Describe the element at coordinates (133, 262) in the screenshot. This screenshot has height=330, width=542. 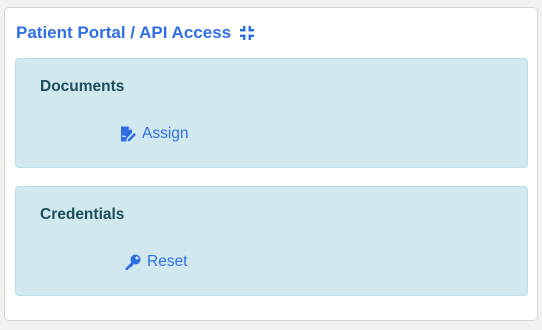
I see `key-icon` at that location.